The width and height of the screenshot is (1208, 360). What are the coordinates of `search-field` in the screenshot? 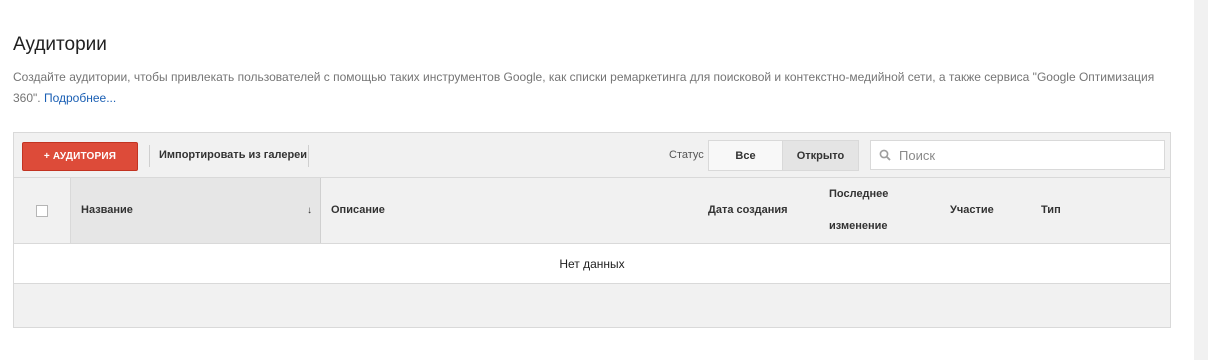 It's located at (1017, 155).